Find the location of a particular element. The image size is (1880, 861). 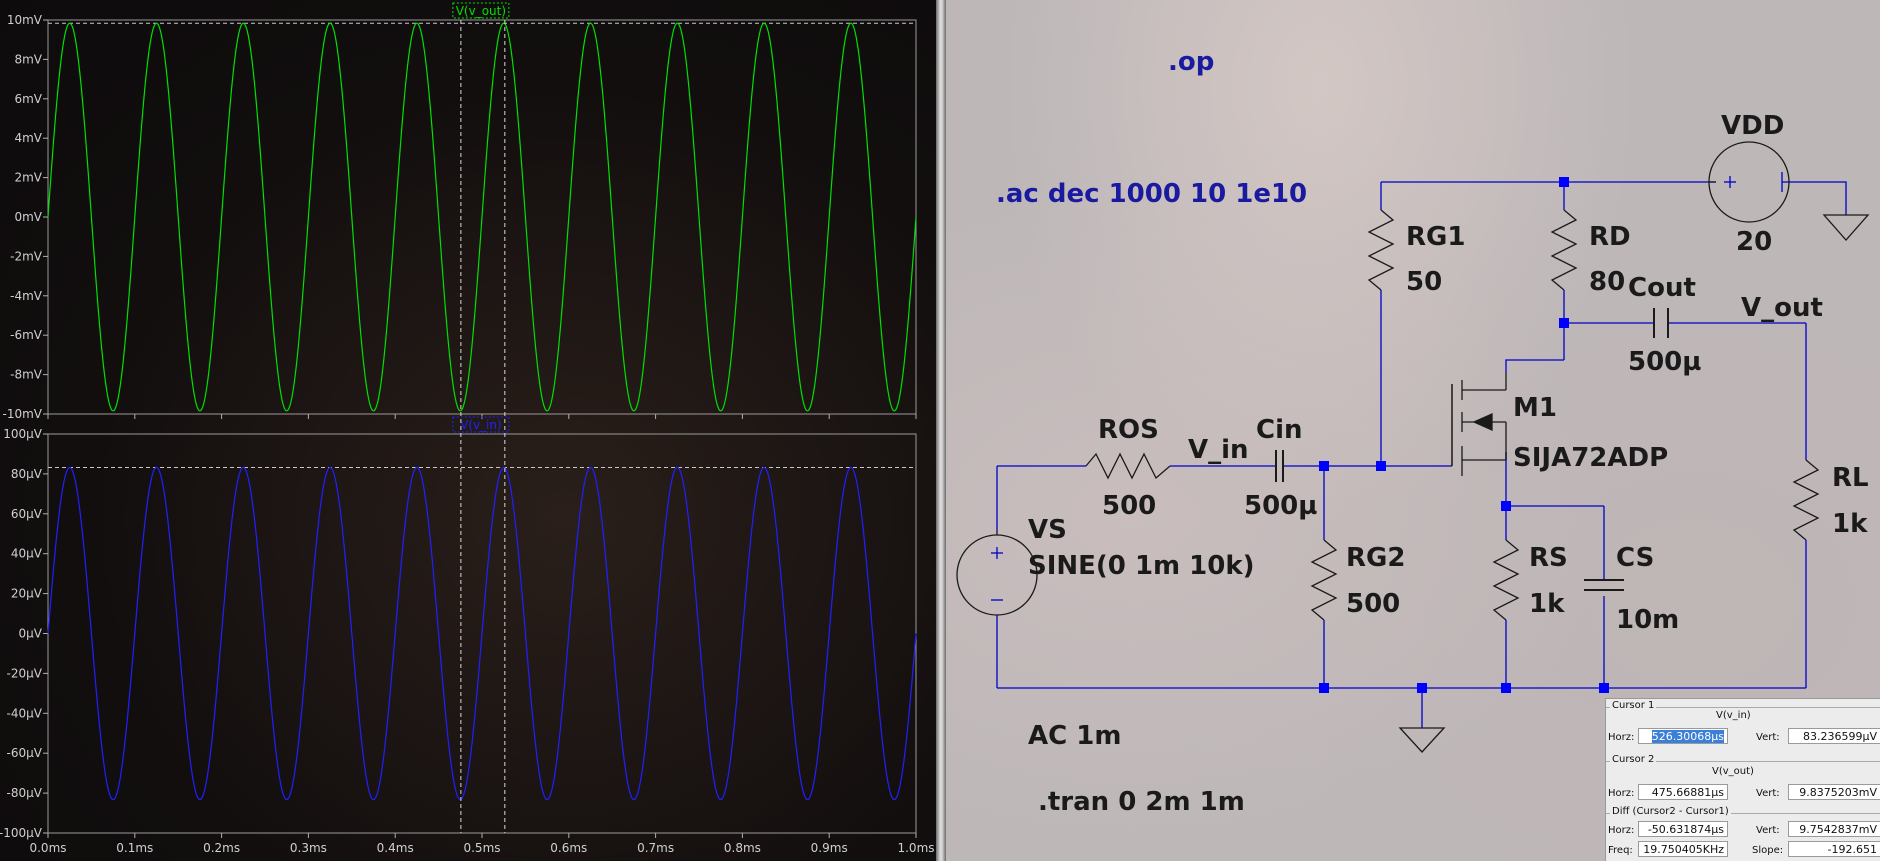

directive-ac-source: AC 1m is located at coordinates (1074, 736).